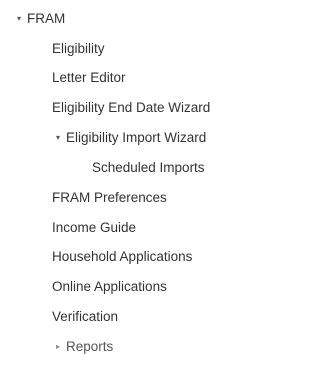 This screenshot has width=320, height=369. I want to click on tree-item-letter-editor: Letter Editor, so click(89, 78).